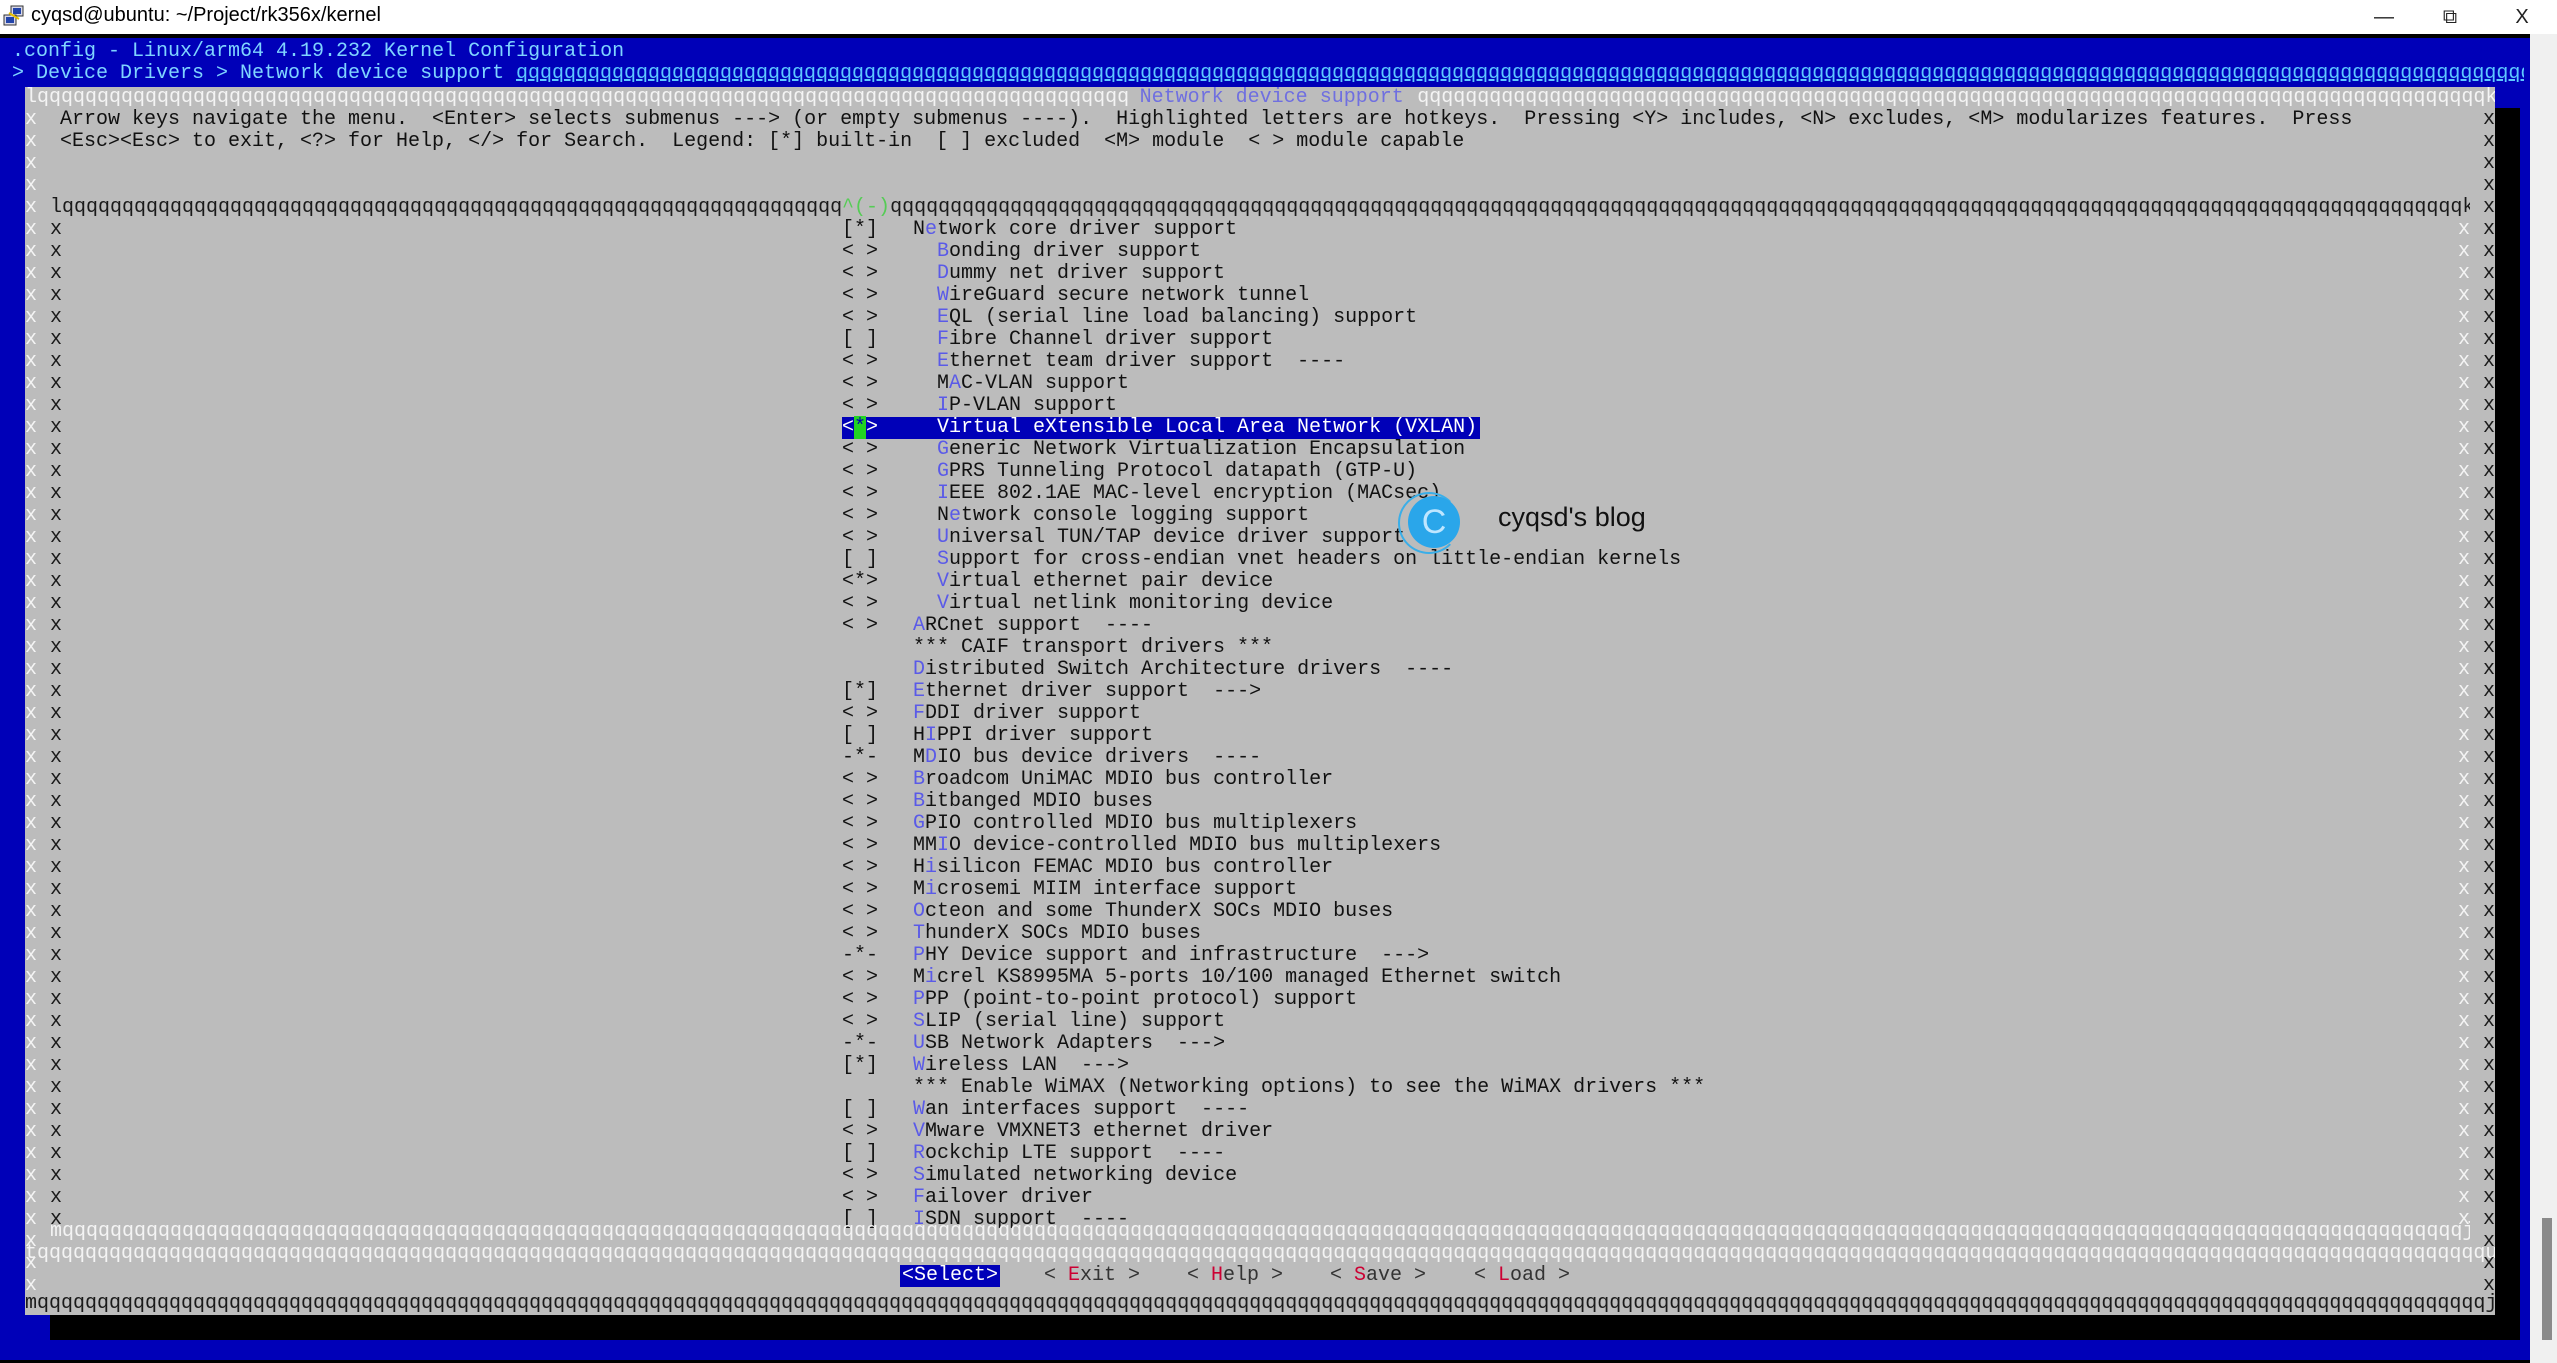 This screenshot has width=2557, height=1363. I want to click on select-button: <Select>, so click(950, 1276).